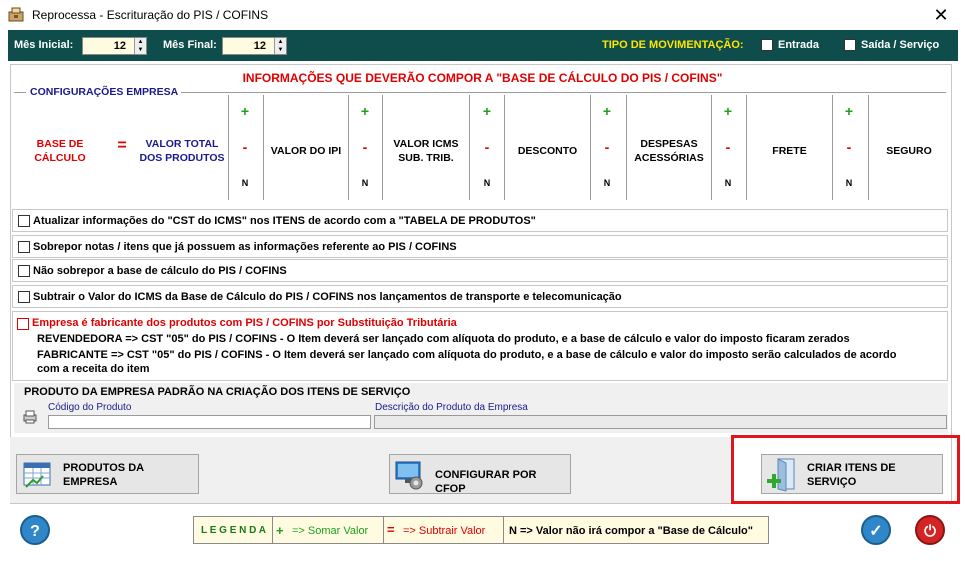 The height and width of the screenshot is (561, 965). Describe the element at coordinates (122, 145) in the screenshot. I see `equals-sign: =` at that location.